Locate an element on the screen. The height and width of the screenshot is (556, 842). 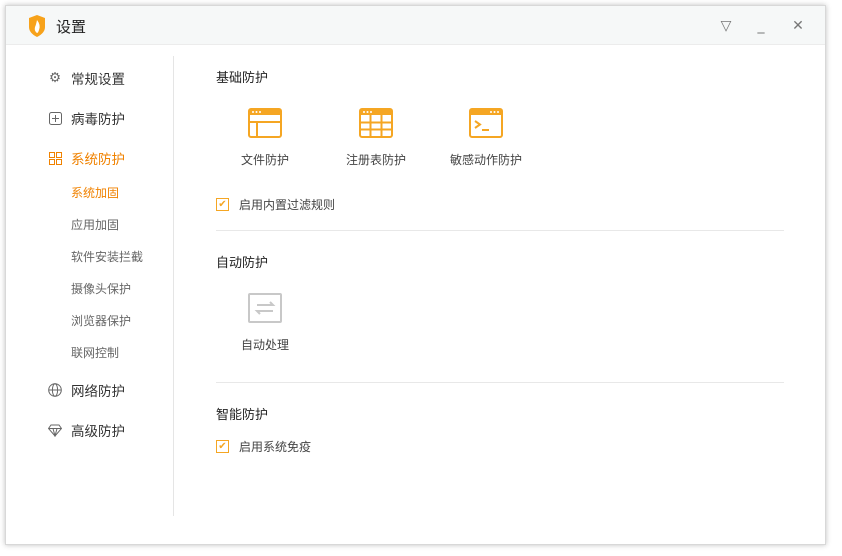
subitem-system-hardening: 系统加固 is located at coordinates (95, 192).